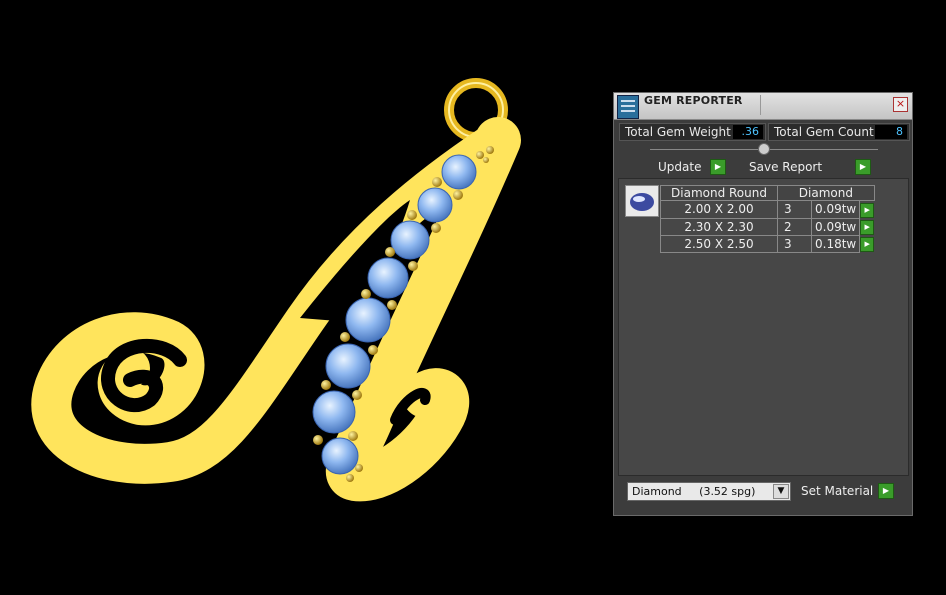 This screenshot has width=946, height=595. Describe the element at coordinates (693, 100) in the screenshot. I see `panel-title: GEM REPORTER` at that location.